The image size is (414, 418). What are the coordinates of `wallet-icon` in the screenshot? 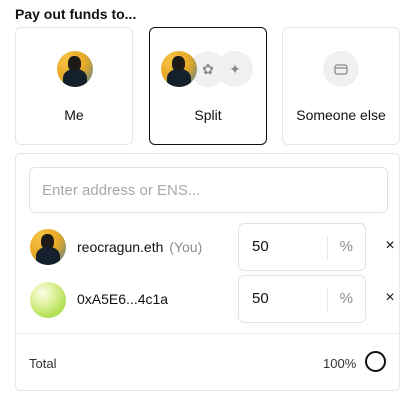 It's located at (341, 69).